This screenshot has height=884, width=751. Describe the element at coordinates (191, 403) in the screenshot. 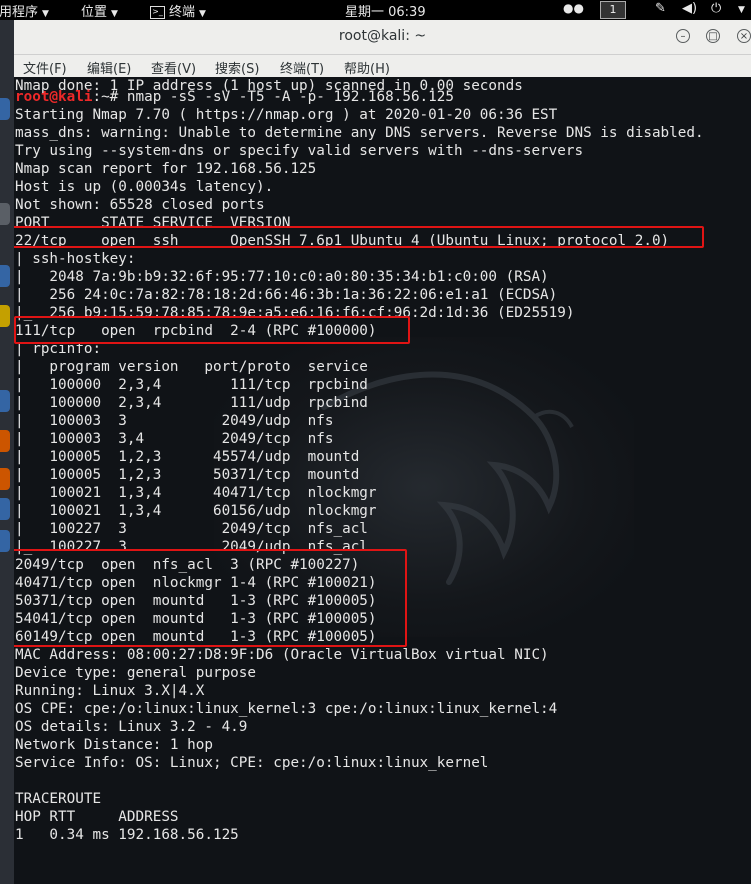

I see `terminal-line: | 100000 2,3,4 111/udp rpcbind` at that location.